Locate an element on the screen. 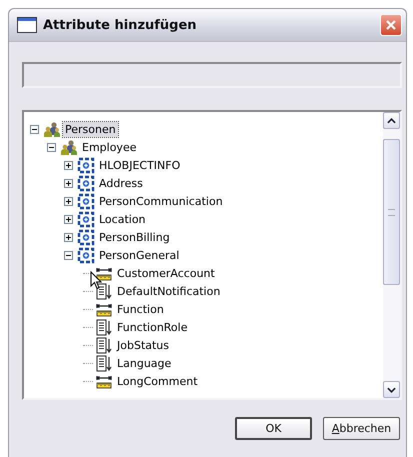 The image size is (413, 457). tree-item: Address is located at coordinates (121, 183).